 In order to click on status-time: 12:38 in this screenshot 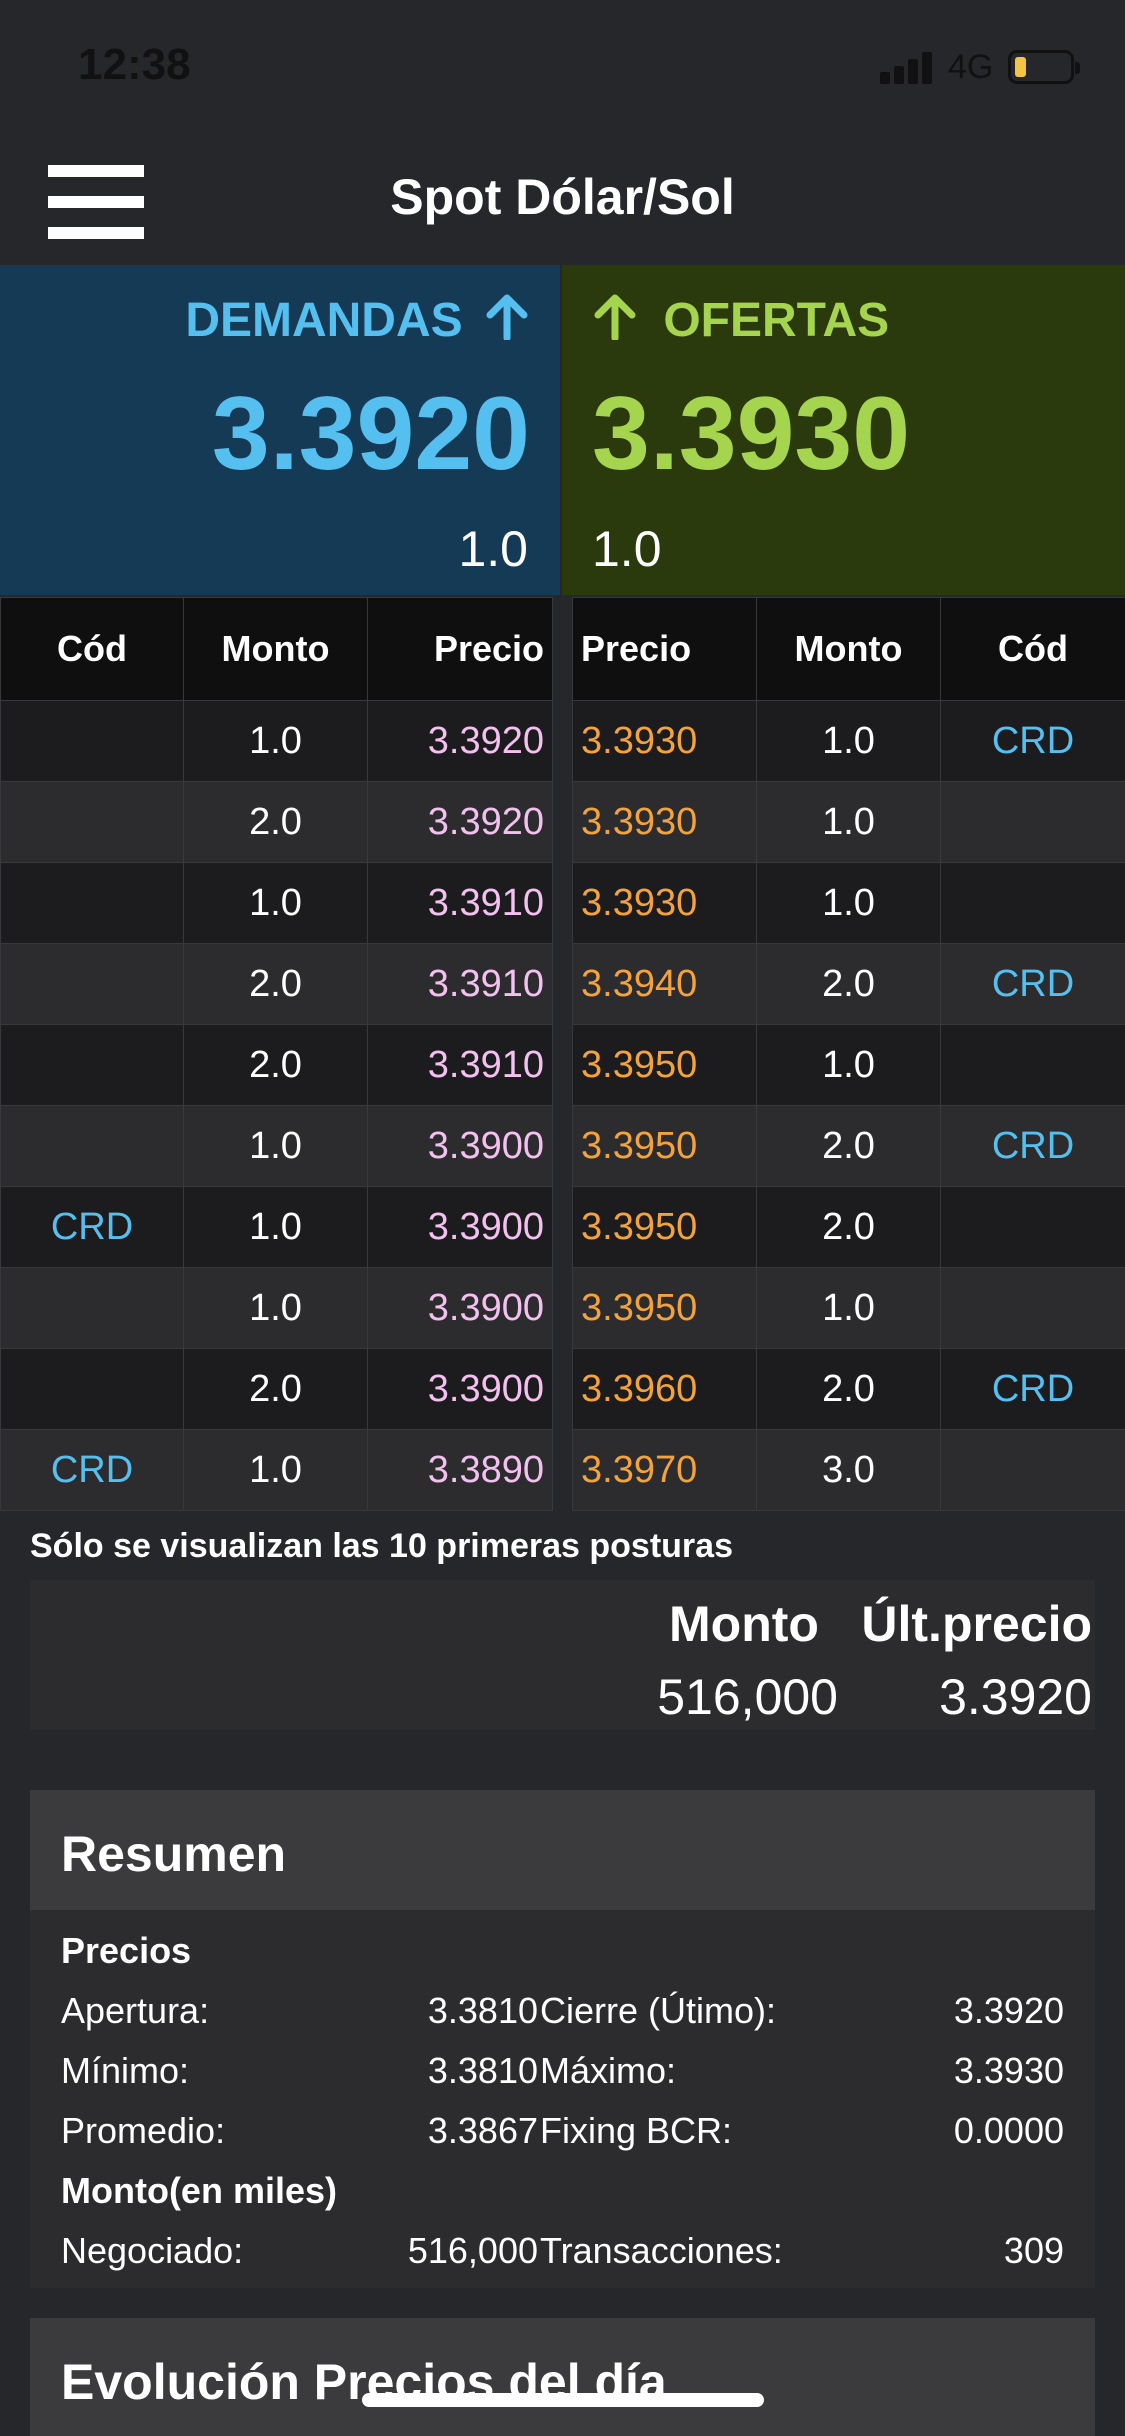, I will do `click(134, 64)`.